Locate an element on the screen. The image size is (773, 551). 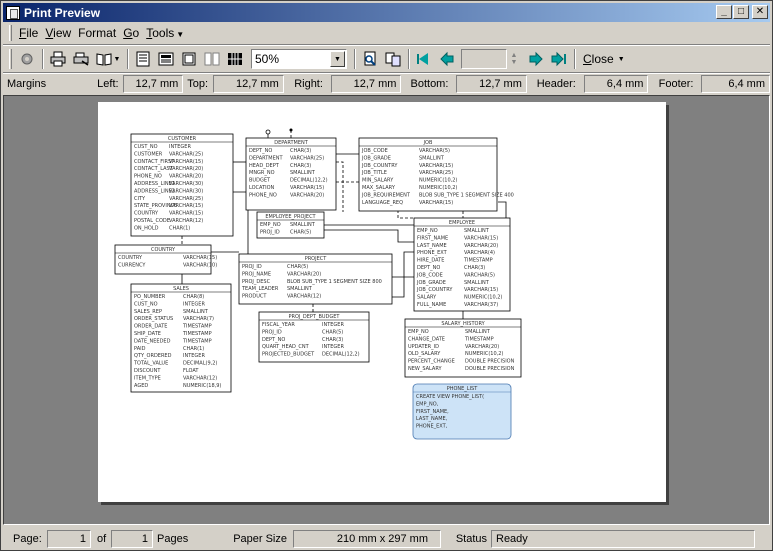
page-spinner: ▲ ▼ is located at coordinates (514, 59).